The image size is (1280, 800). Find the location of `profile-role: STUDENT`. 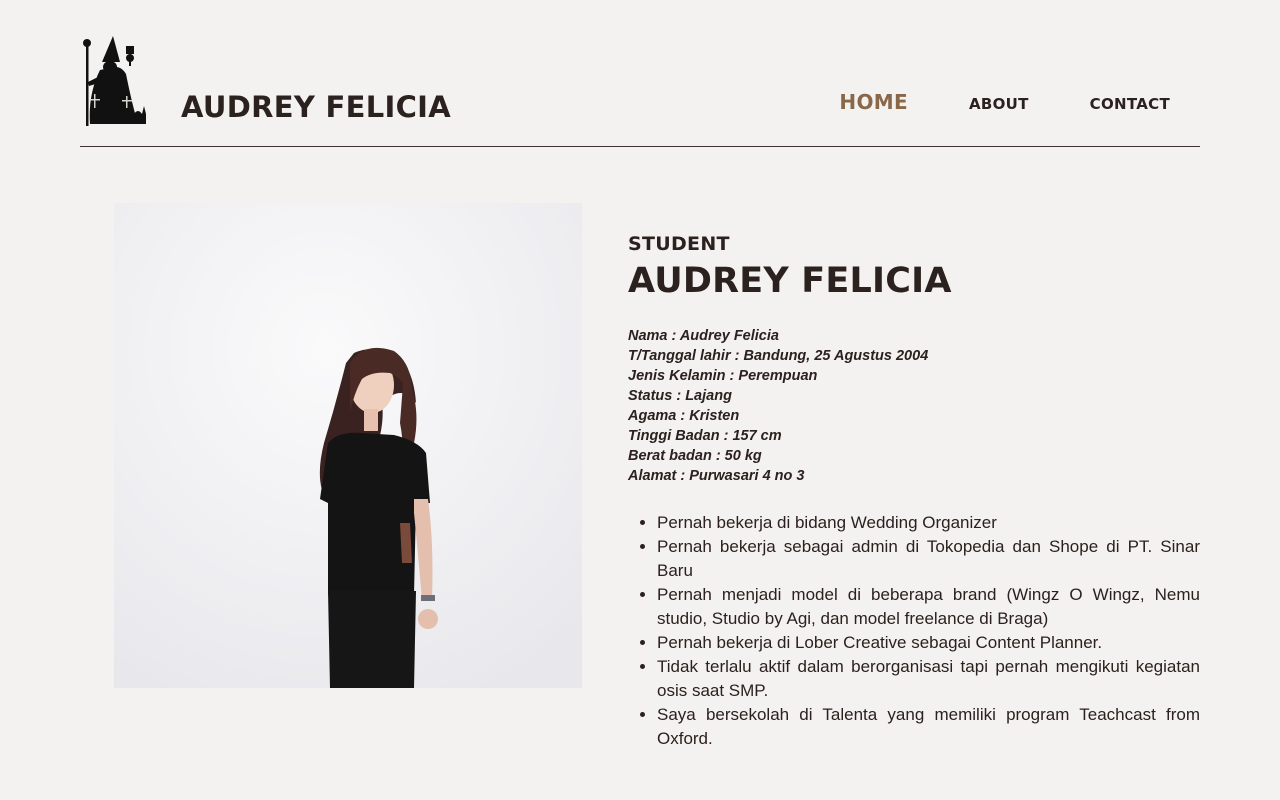

profile-role: STUDENT is located at coordinates (679, 244).